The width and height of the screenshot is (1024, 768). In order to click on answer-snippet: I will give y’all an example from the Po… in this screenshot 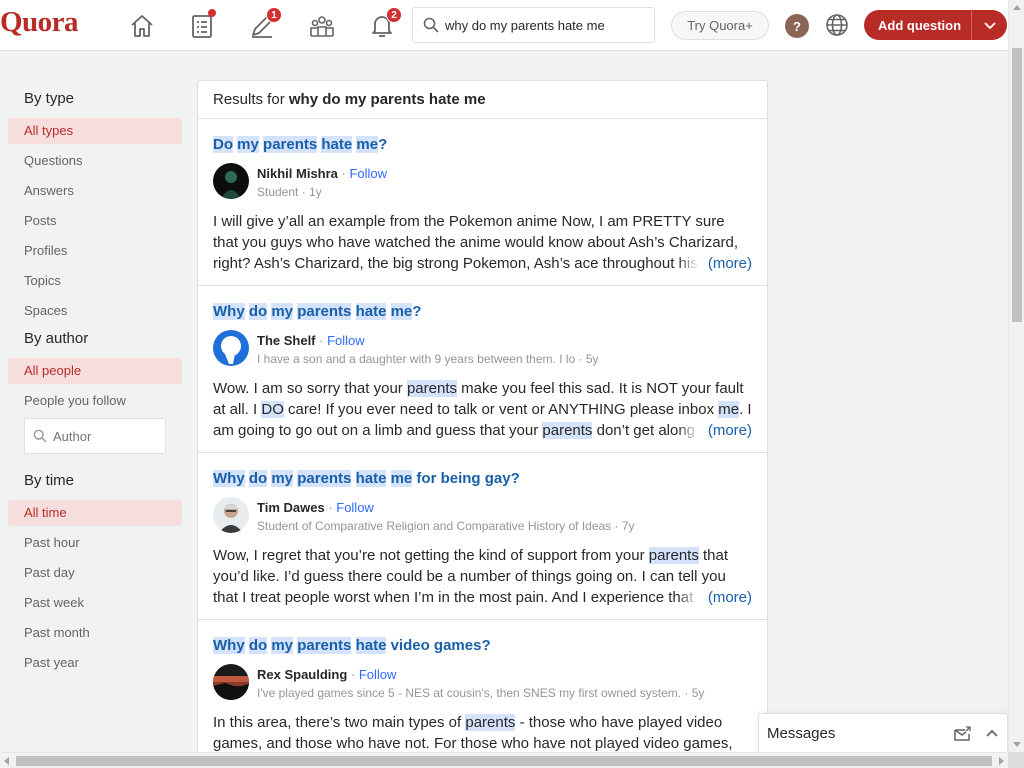, I will do `click(482, 242)`.